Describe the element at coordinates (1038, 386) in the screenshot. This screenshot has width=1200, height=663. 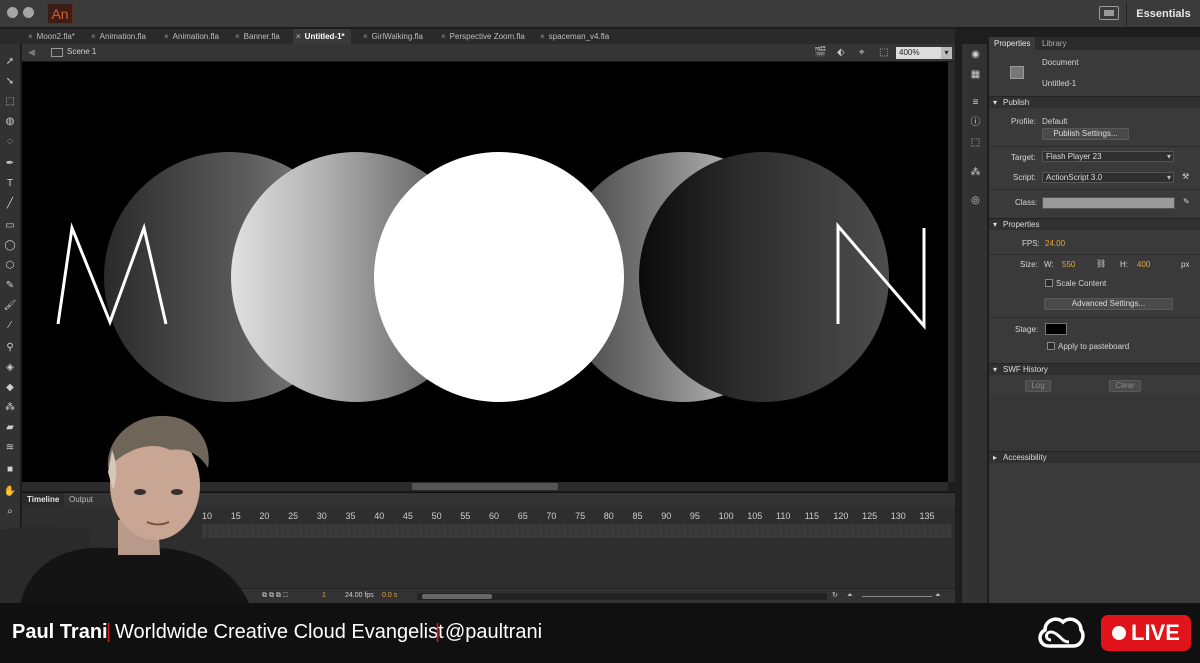
I see `log-button: Log` at that location.